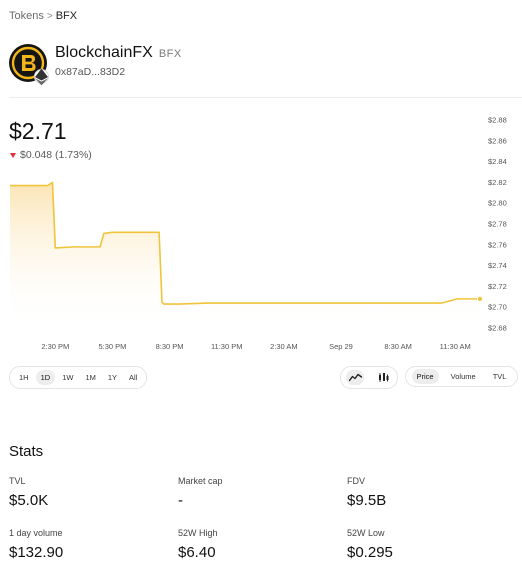 This screenshot has width=522, height=575. I want to click on y-tick-label: $2.70, so click(497, 307).